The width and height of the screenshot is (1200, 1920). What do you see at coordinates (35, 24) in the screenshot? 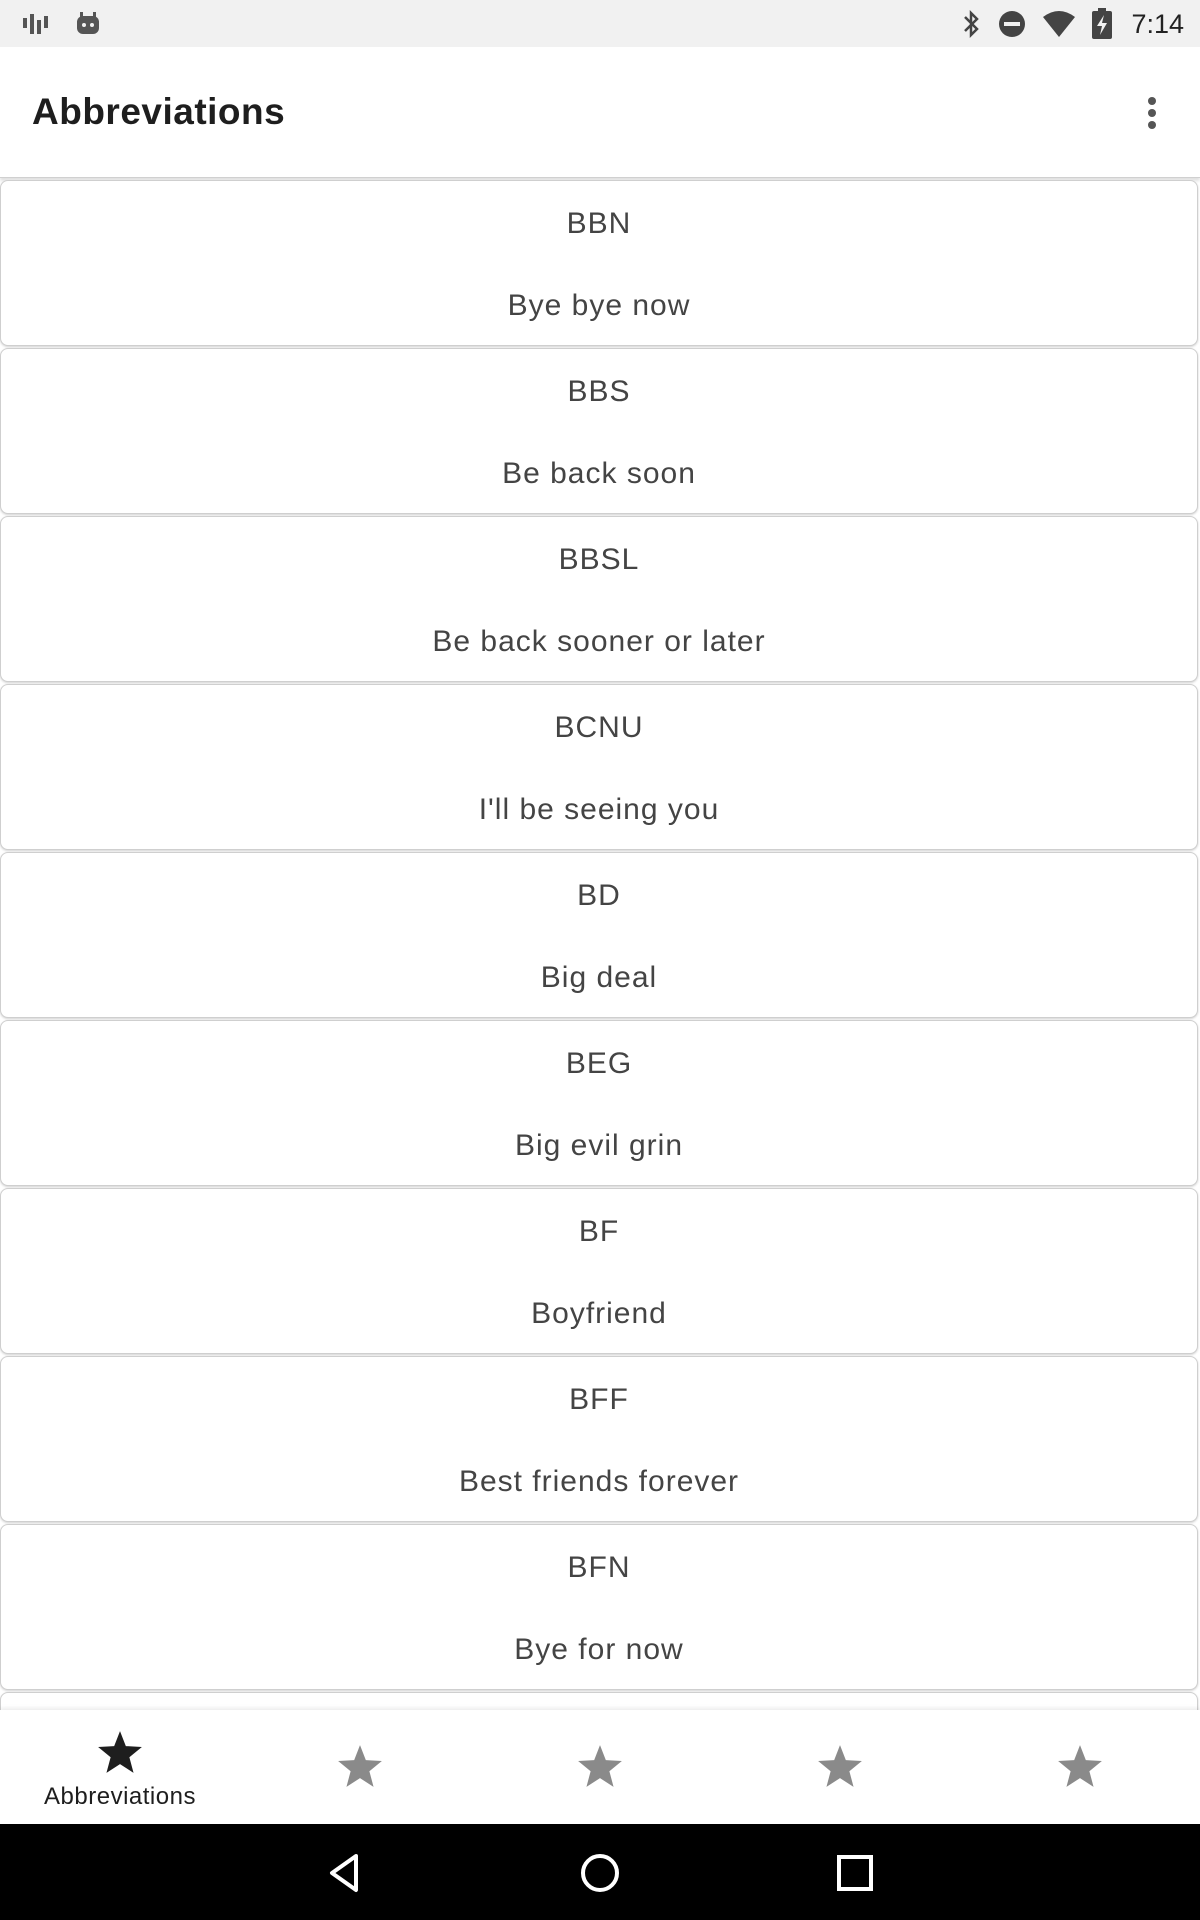
I see `signal-bars-icon` at bounding box center [35, 24].